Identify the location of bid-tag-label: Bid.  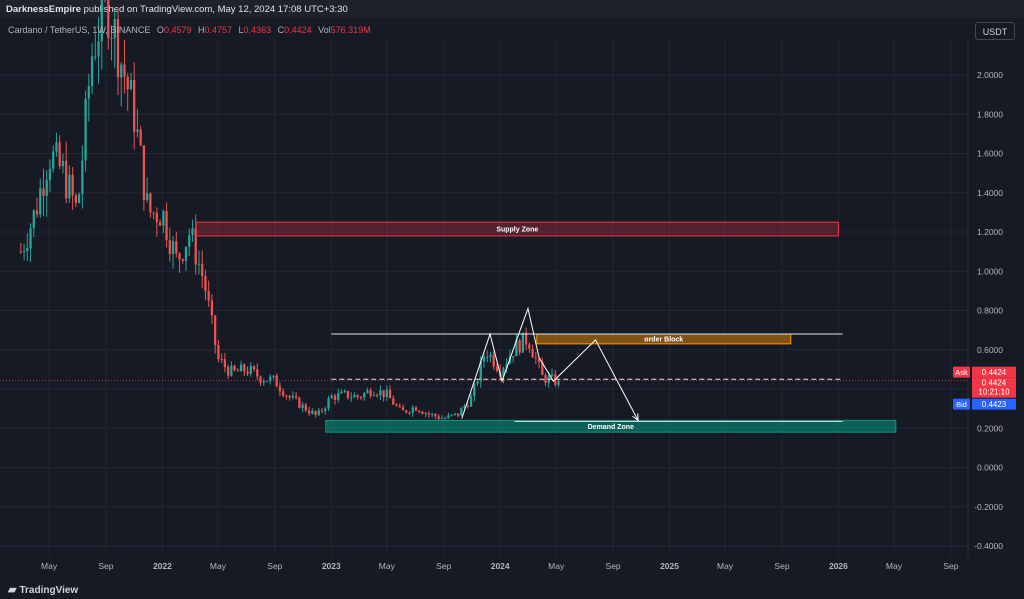
(961, 404).